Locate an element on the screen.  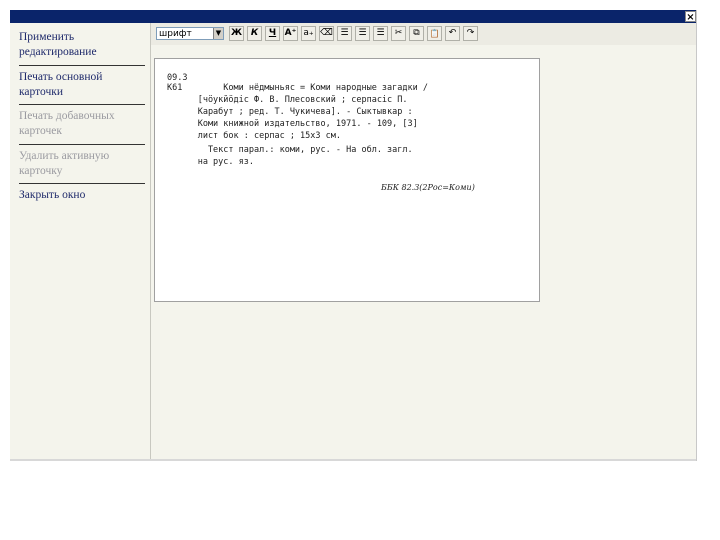
align-left-icon: ☰ is located at coordinates (344, 33).